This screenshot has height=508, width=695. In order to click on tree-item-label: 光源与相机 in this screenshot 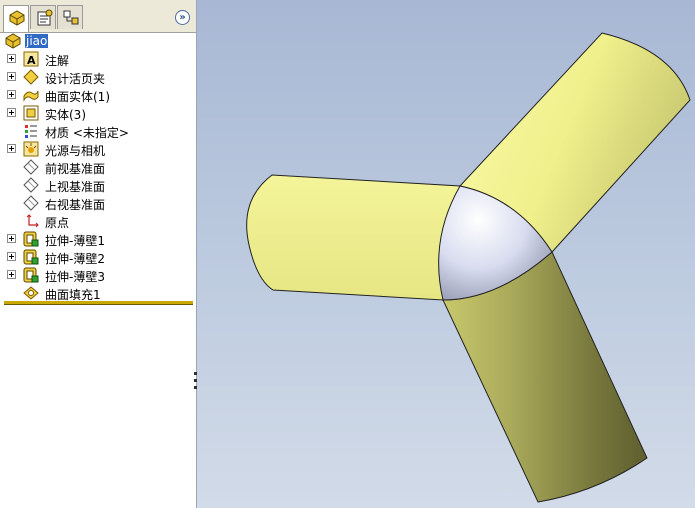, I will do `click(75, 151)`.